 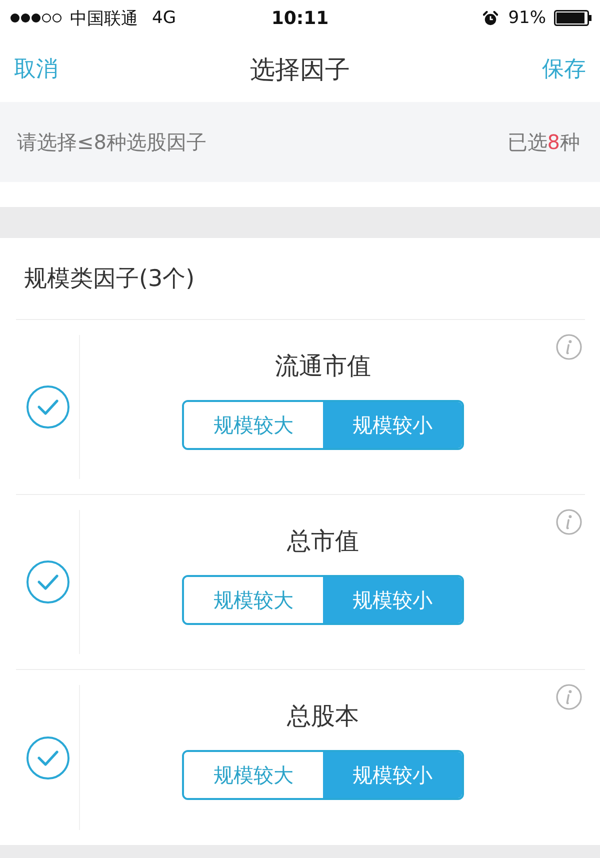 What do you see at coordinates (573, 18) in the screenshot?
I see `battery-icon` at bounding box center [573, 18].